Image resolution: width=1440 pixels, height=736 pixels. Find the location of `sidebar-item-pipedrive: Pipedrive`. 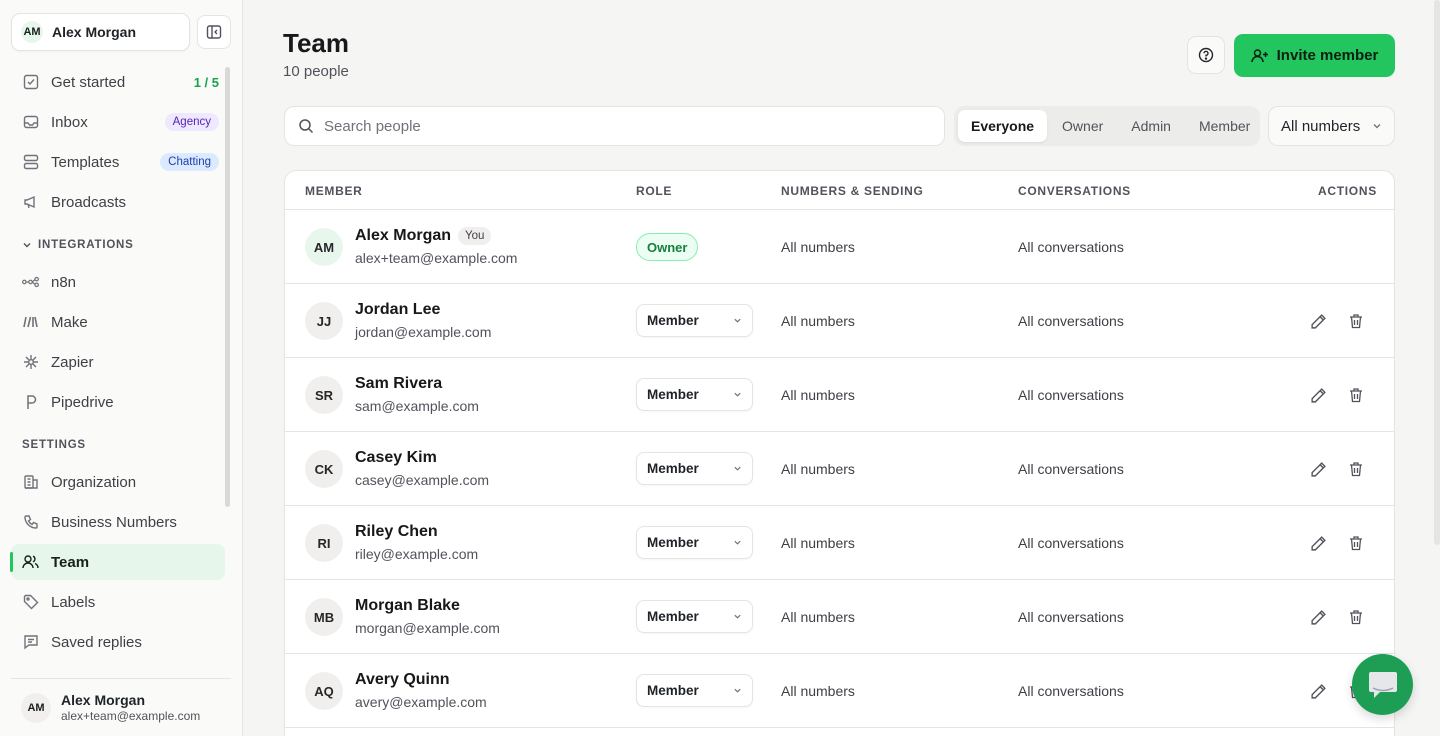

sidebar-item-pipedrive: Pipedrive is located at coordinates (118, 402).